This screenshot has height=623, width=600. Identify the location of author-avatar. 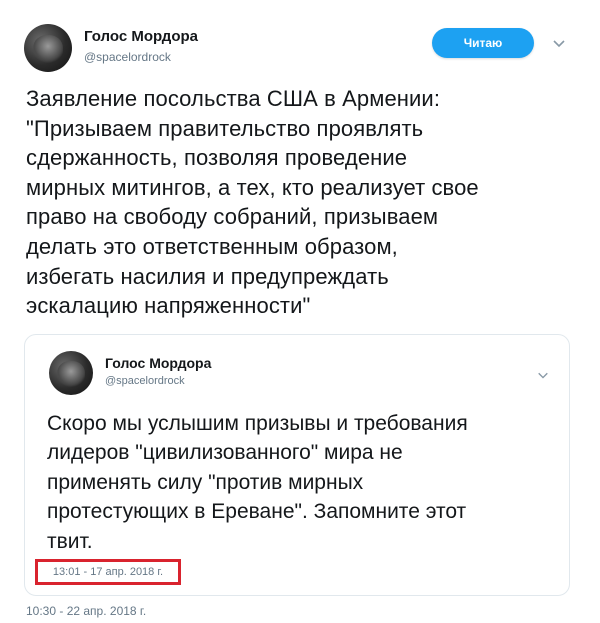
(48, 48).